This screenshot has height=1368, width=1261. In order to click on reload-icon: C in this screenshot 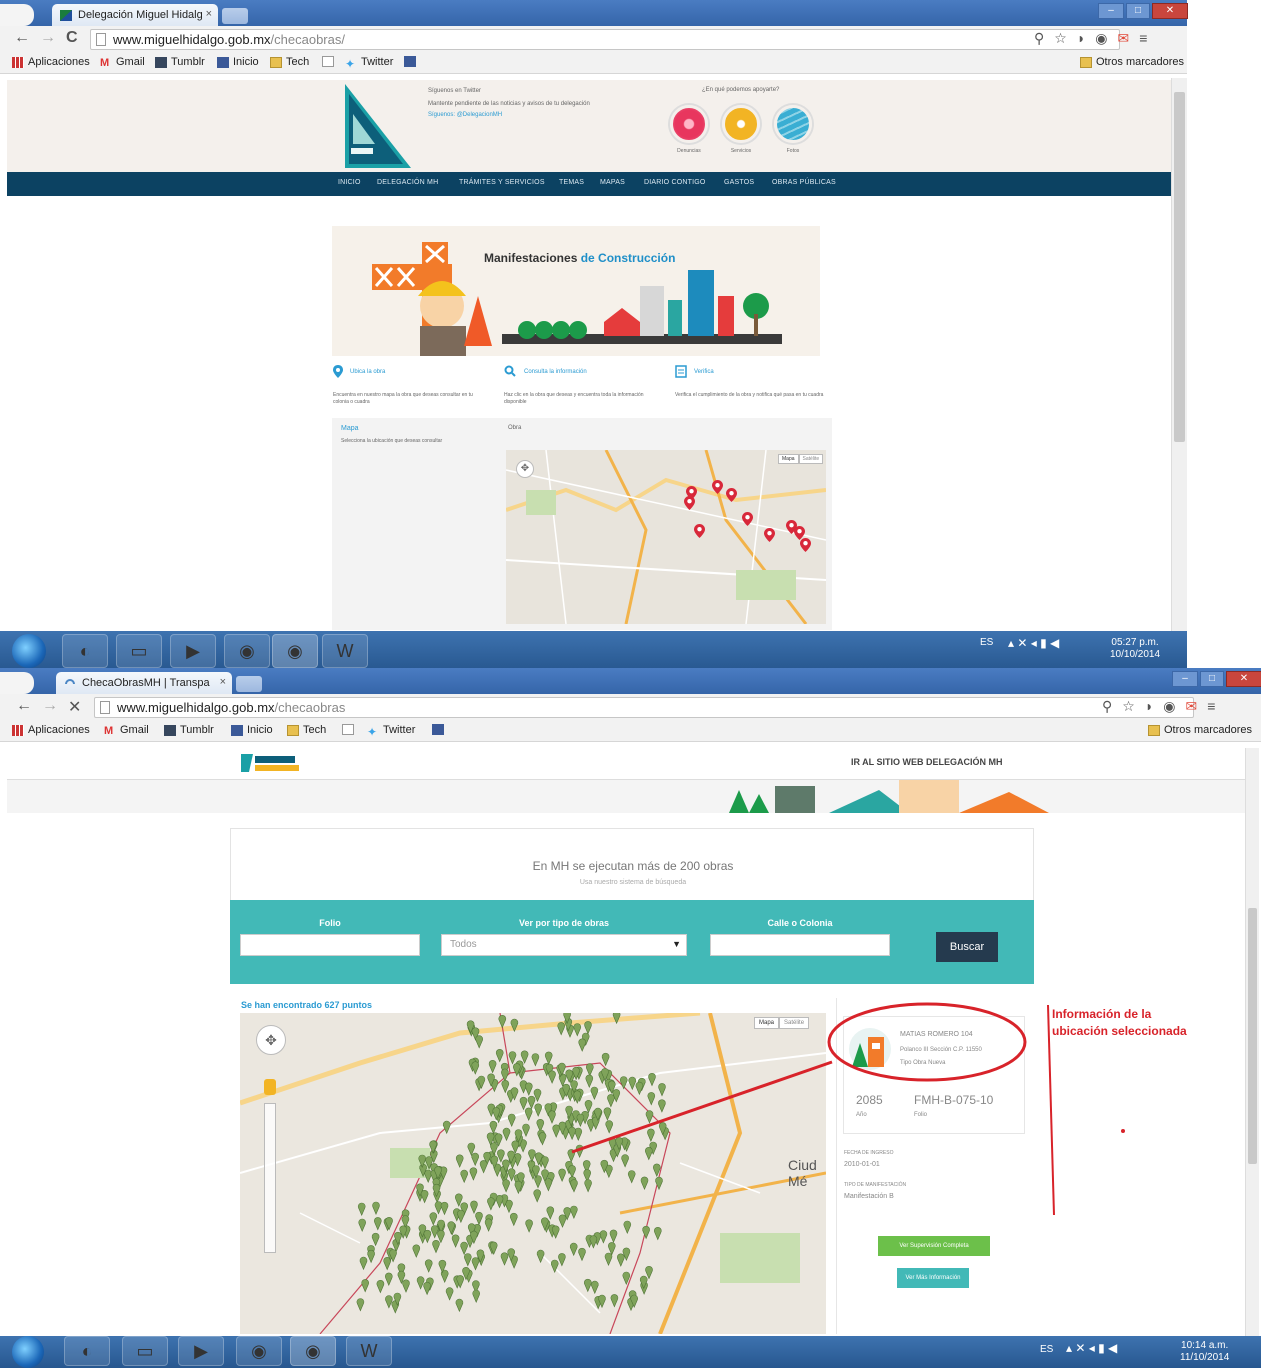, I will do `click(72, 38)`.